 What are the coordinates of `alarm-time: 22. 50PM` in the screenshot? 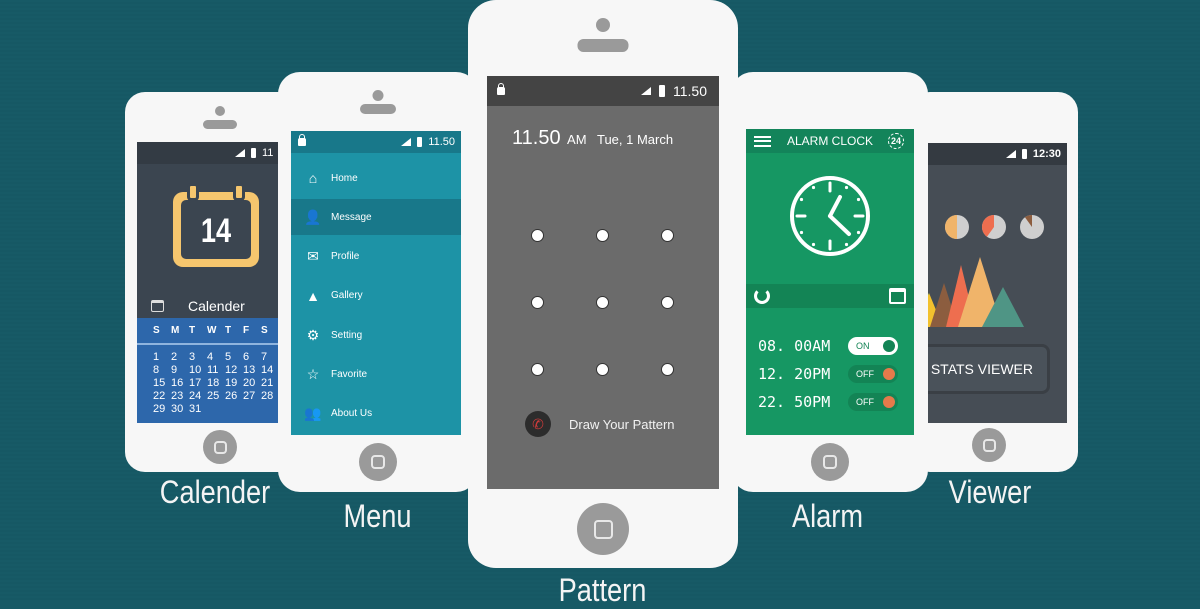 It's located at (794, 402).